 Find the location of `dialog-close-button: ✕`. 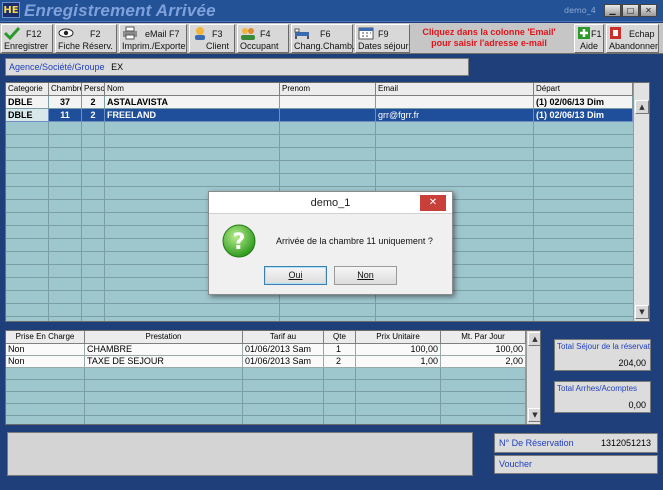

dialog-close-button: ✕ is located at coordinates (433, 203).